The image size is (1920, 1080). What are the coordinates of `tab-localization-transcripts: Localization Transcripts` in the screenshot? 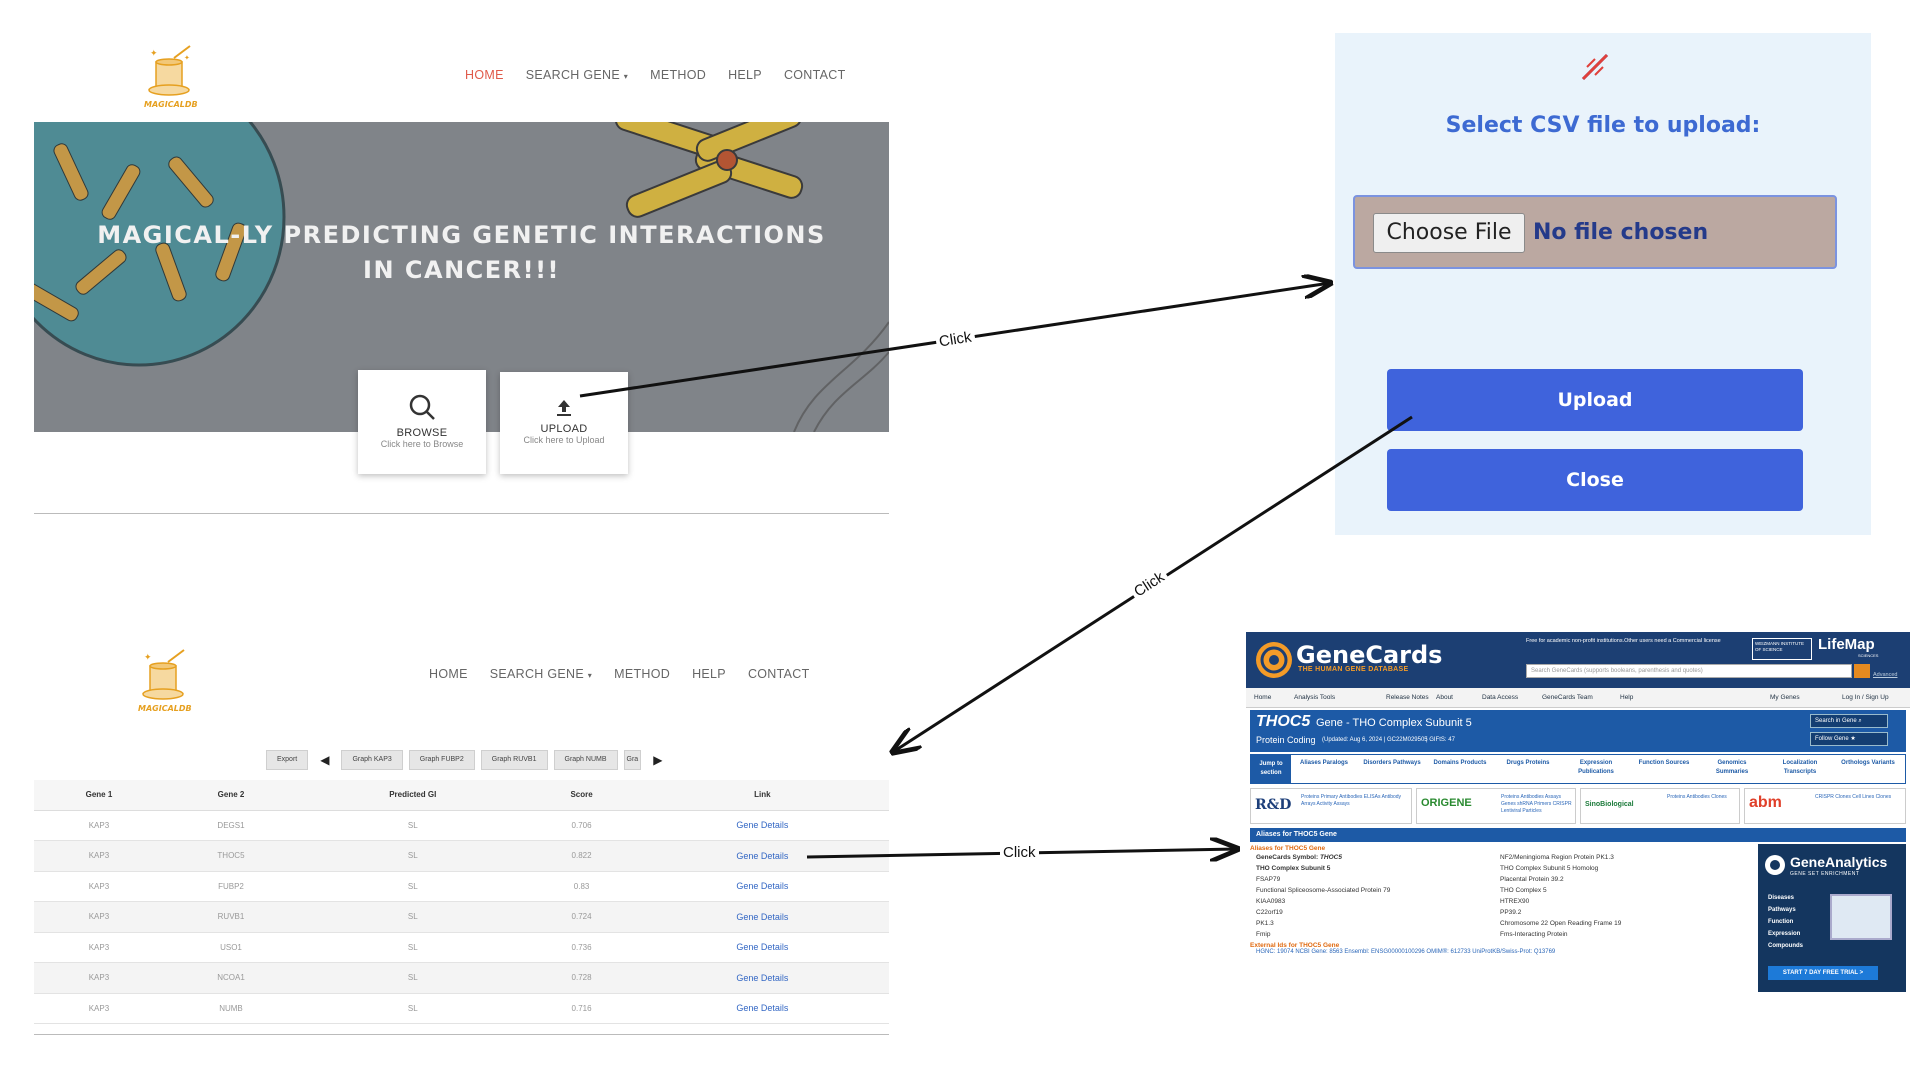 It's located at (1800, 768).